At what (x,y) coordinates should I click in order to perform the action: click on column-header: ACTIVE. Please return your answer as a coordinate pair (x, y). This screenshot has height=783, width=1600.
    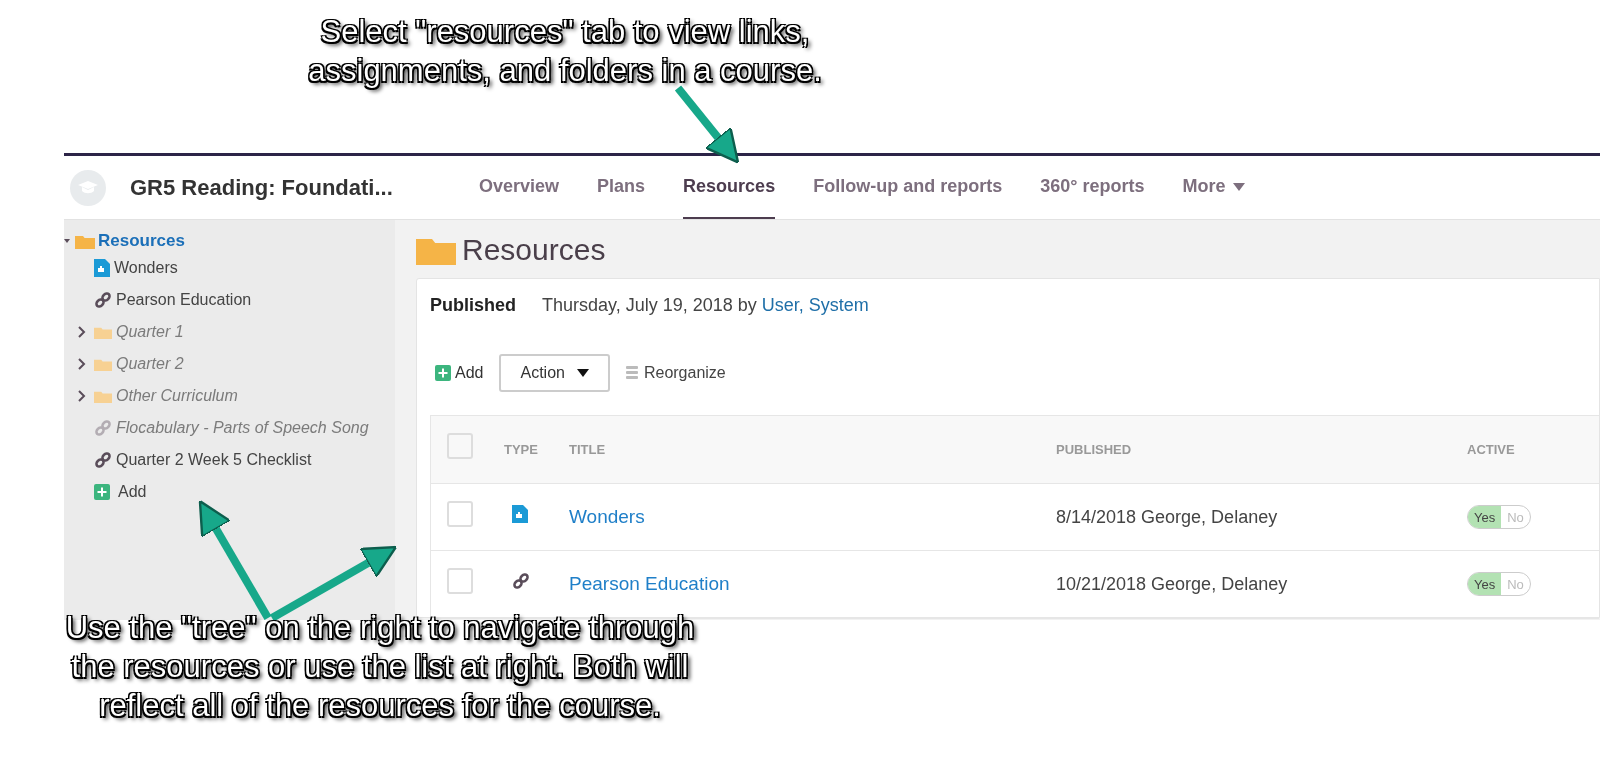
    Looking at the image, I should click on (1491, 449).